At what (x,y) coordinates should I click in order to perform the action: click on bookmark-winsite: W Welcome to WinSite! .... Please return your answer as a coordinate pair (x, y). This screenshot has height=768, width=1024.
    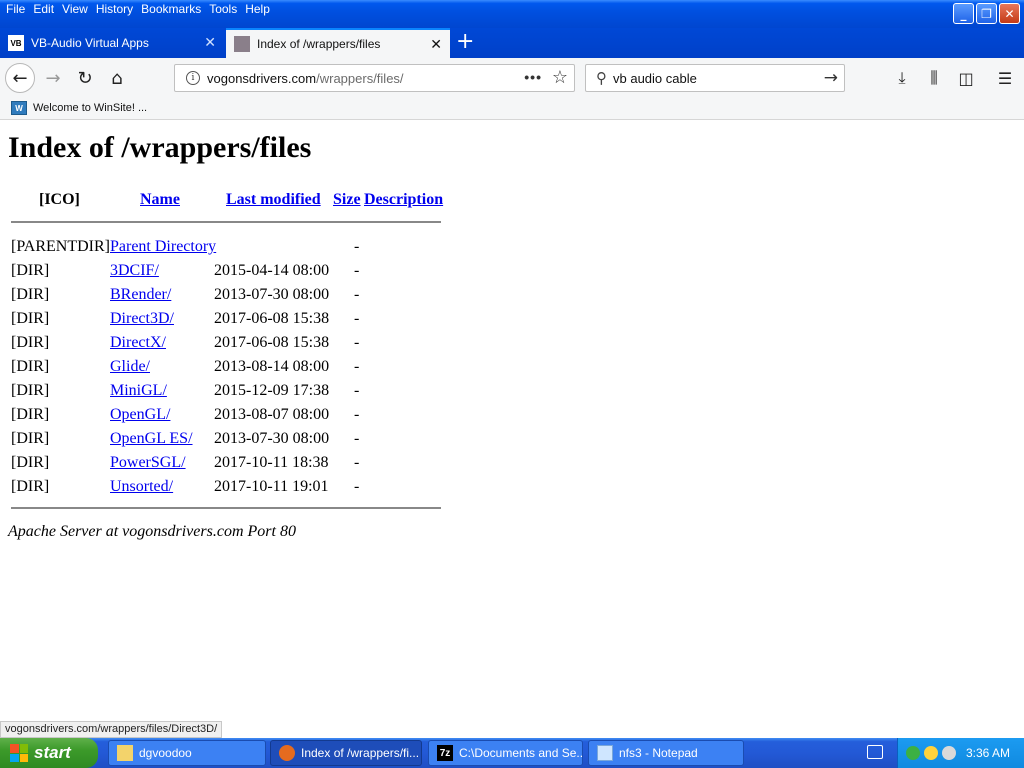
    Looking at the image, I should click on (79, 108).